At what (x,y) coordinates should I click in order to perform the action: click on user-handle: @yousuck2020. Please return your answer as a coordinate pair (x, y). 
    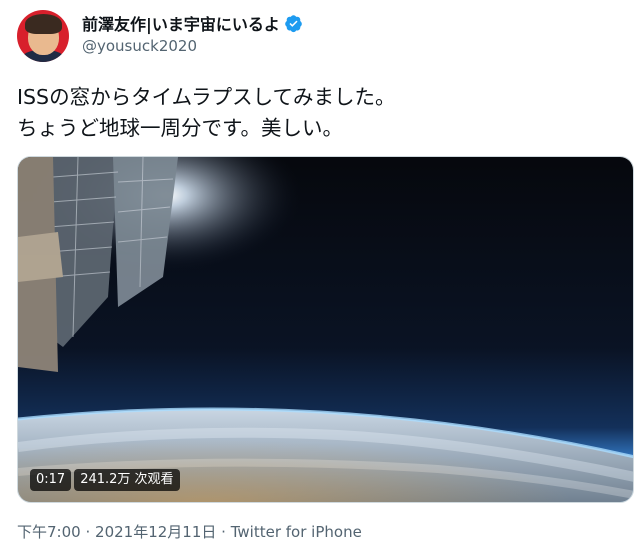
    Looking at the image, I should click on (139, 46).